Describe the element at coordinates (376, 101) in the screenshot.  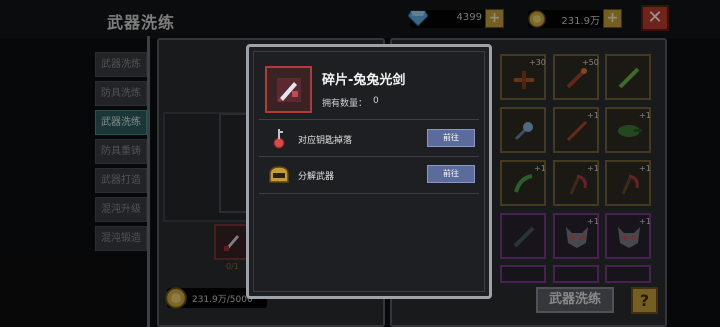
I see `owned-count: 0` at that location.